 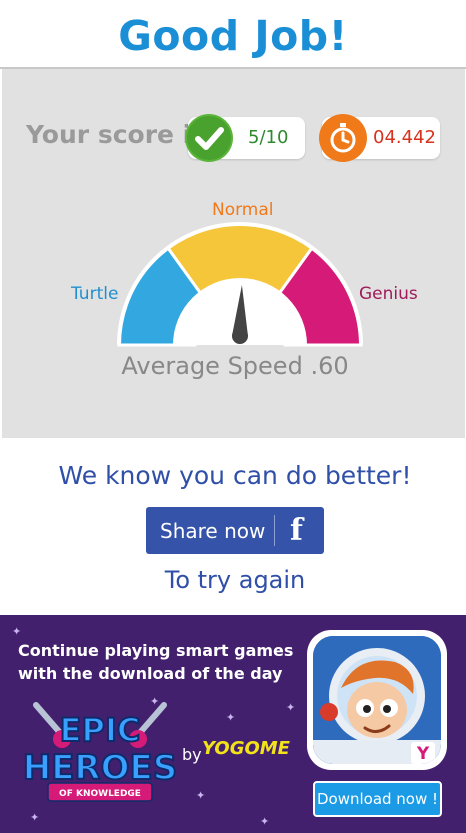 I want to click on app-icon: Y, so click(x=377, y=700).